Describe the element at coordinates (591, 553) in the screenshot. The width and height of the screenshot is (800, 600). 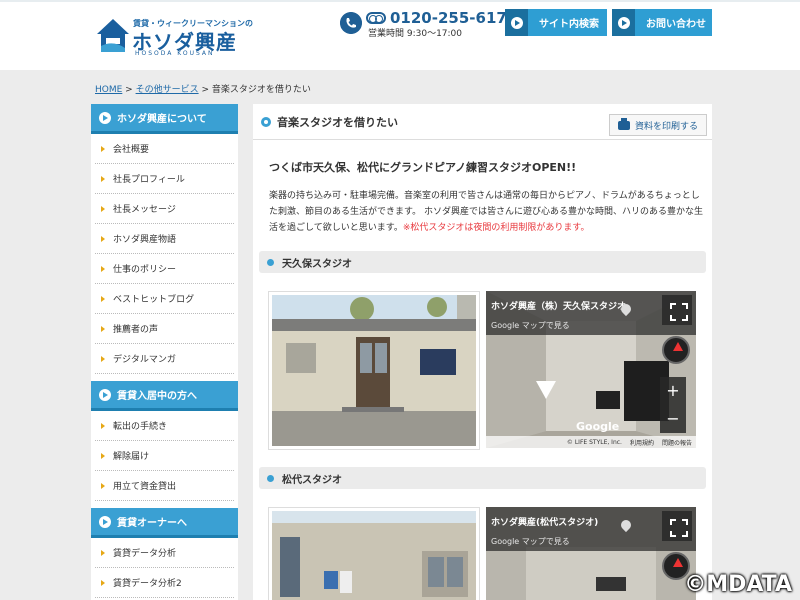
I see `streetview-map-matsushiro: ホソダ興産(松代スタジオ) Google マップで見る` at that location.